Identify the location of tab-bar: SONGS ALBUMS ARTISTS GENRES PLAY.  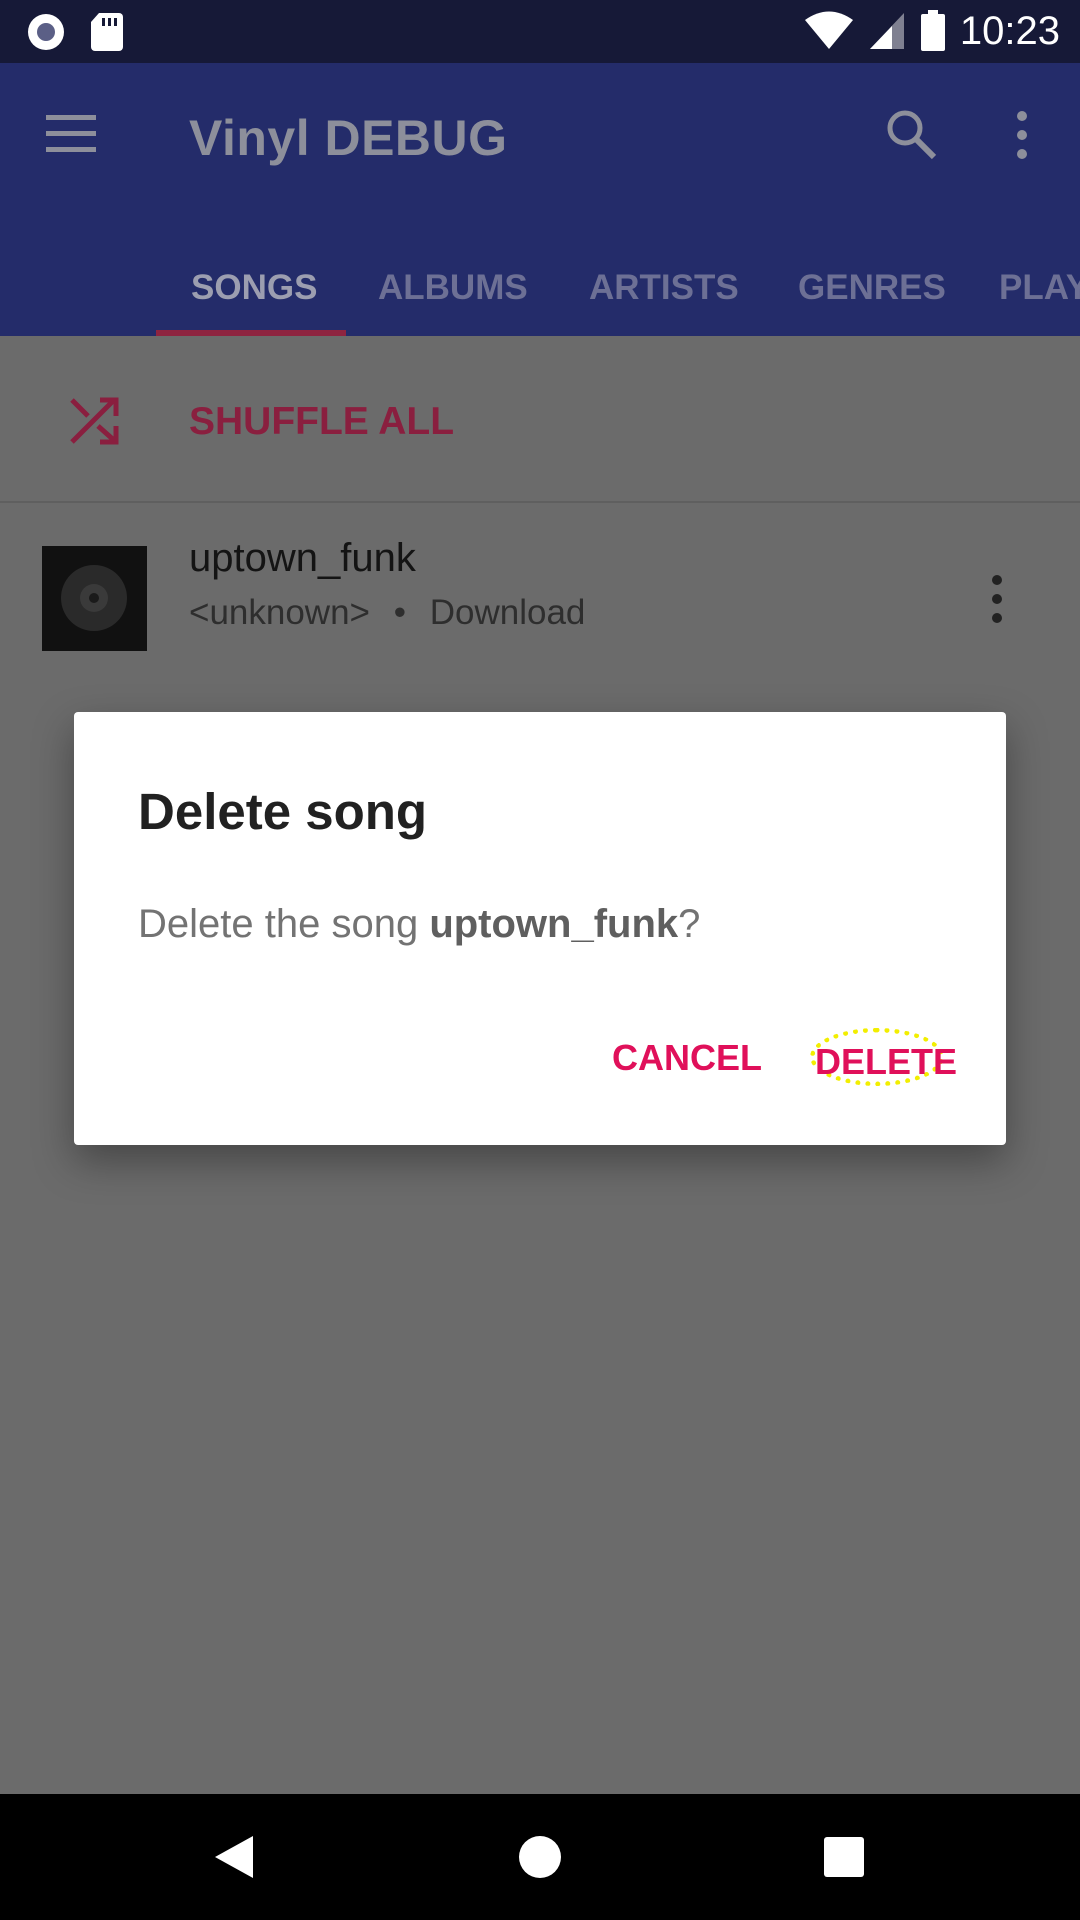
(540, 292).